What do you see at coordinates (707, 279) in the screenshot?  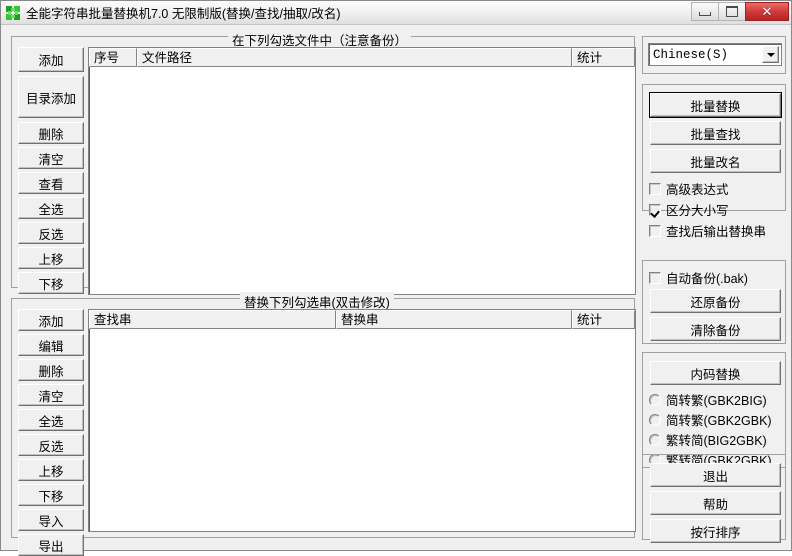 I see `auto-backup-label: 自动备份(.bak)` at bounding box center [707, 279].